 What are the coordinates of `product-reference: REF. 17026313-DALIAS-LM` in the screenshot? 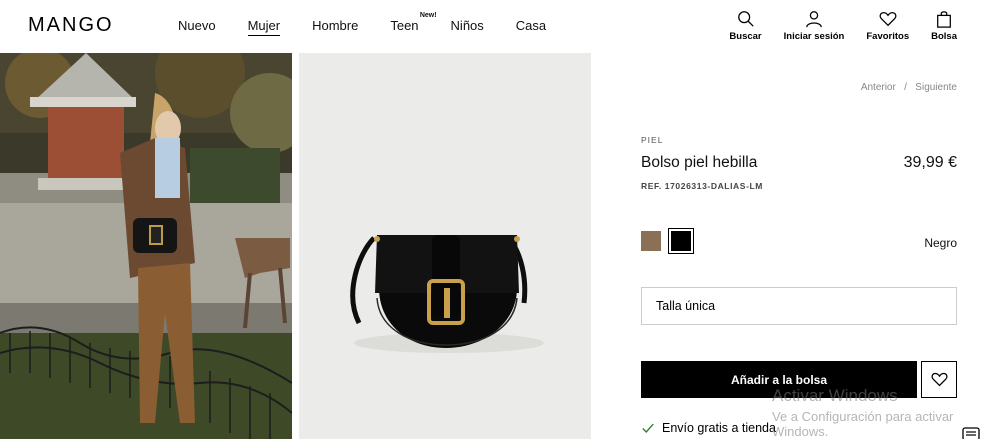 It's located at (702, 186).